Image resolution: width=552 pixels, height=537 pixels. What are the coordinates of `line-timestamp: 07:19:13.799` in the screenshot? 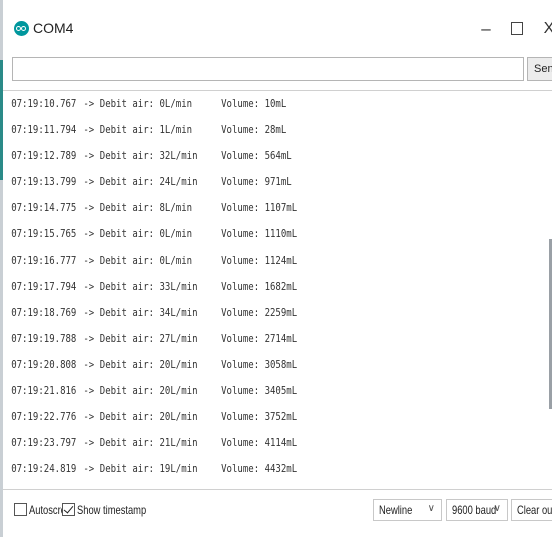 It's located at (44, 182).